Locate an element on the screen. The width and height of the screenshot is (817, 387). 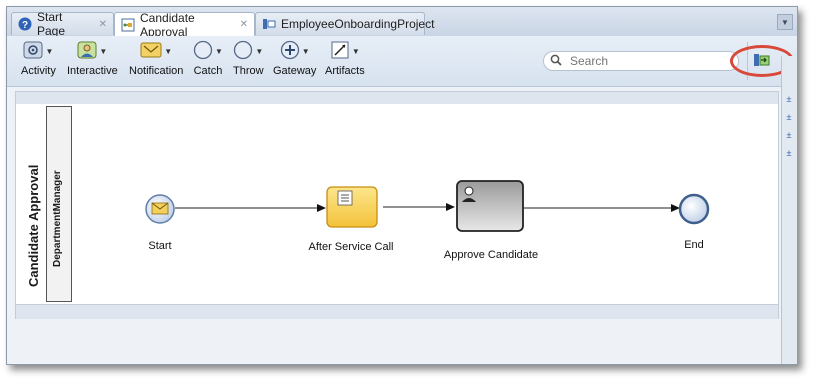
tab-start-page: ? Start Page ✕ is located at coordinates (62, 24).